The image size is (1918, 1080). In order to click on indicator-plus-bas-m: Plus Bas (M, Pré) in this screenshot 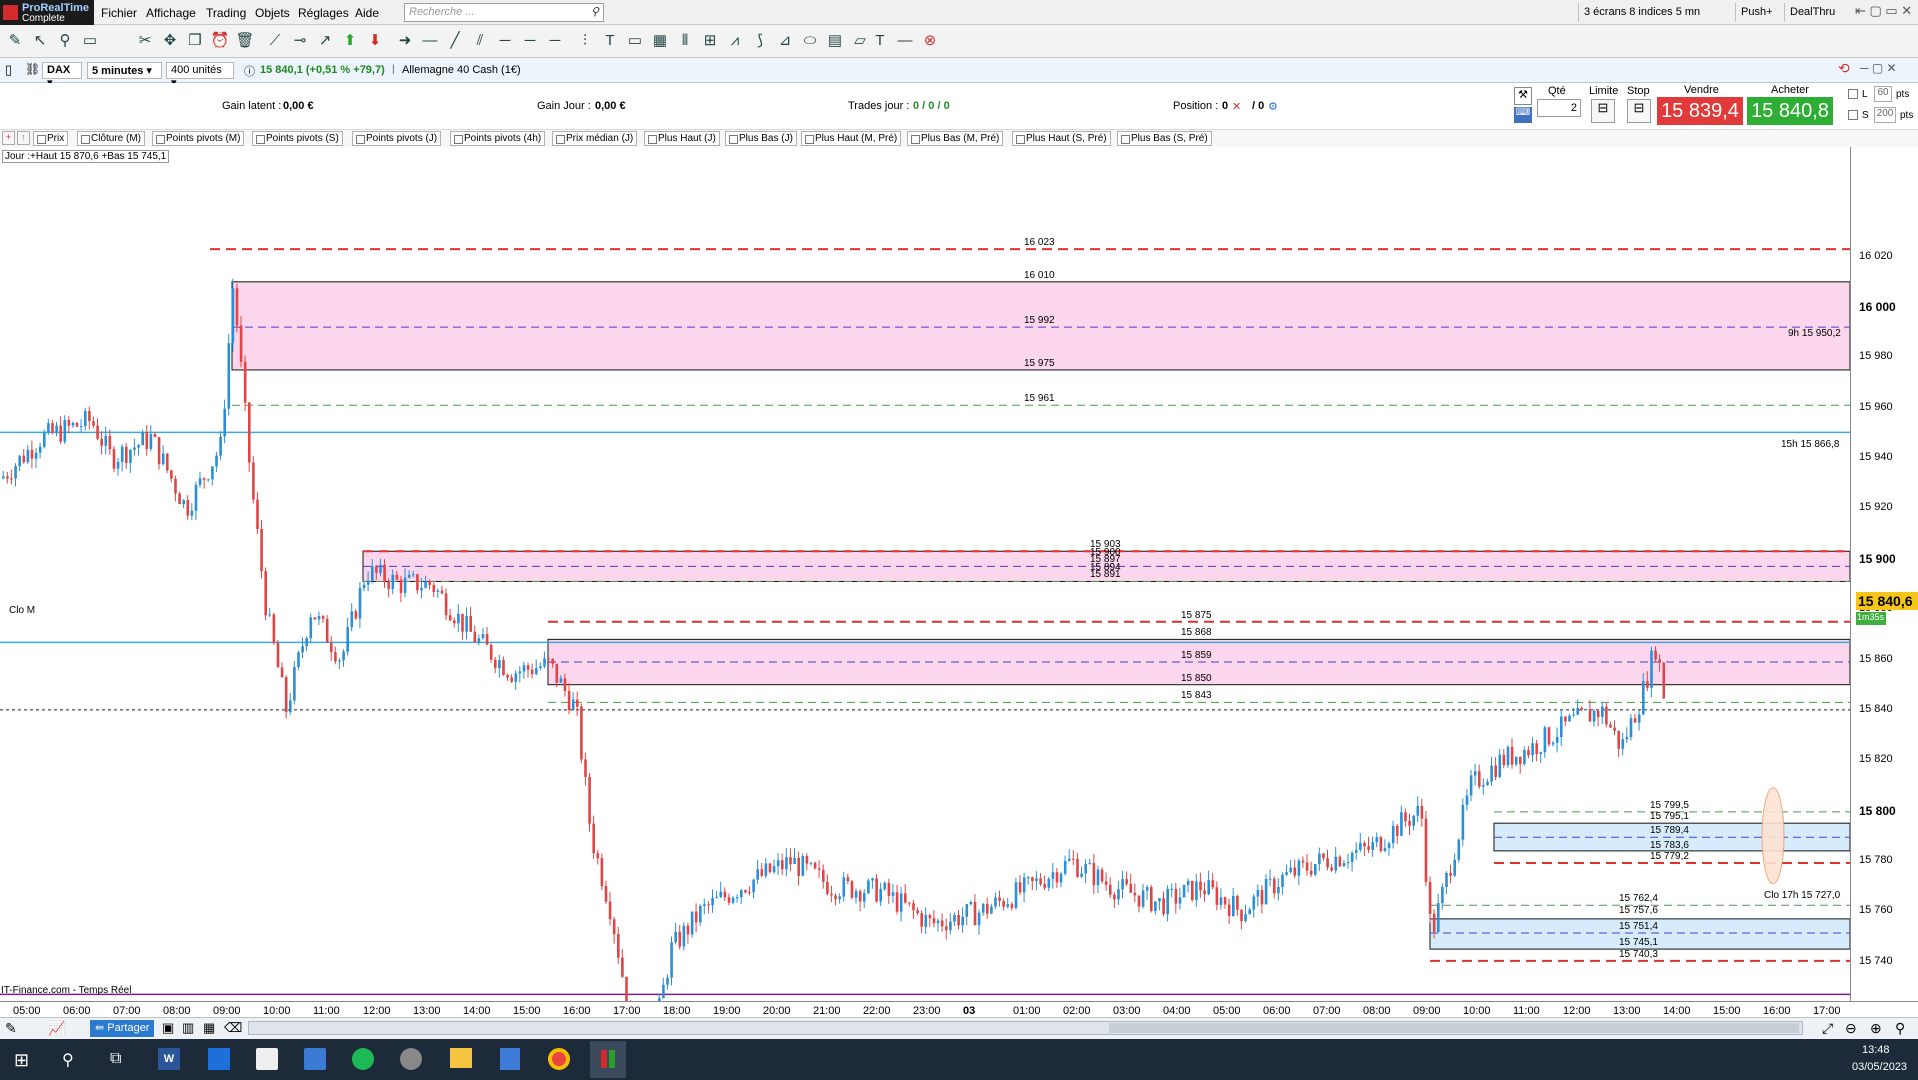, I will do `click(955, 138)`.